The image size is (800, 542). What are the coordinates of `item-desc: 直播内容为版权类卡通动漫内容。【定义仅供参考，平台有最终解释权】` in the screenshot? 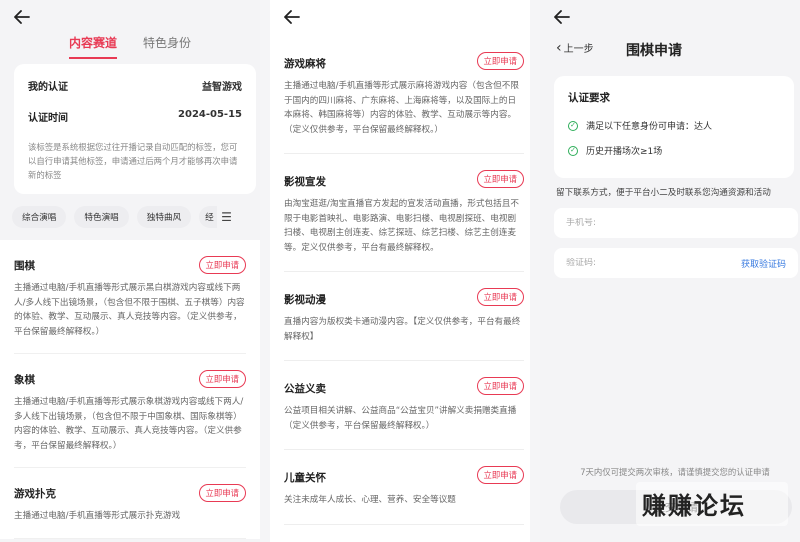 It's located at (402, 329).